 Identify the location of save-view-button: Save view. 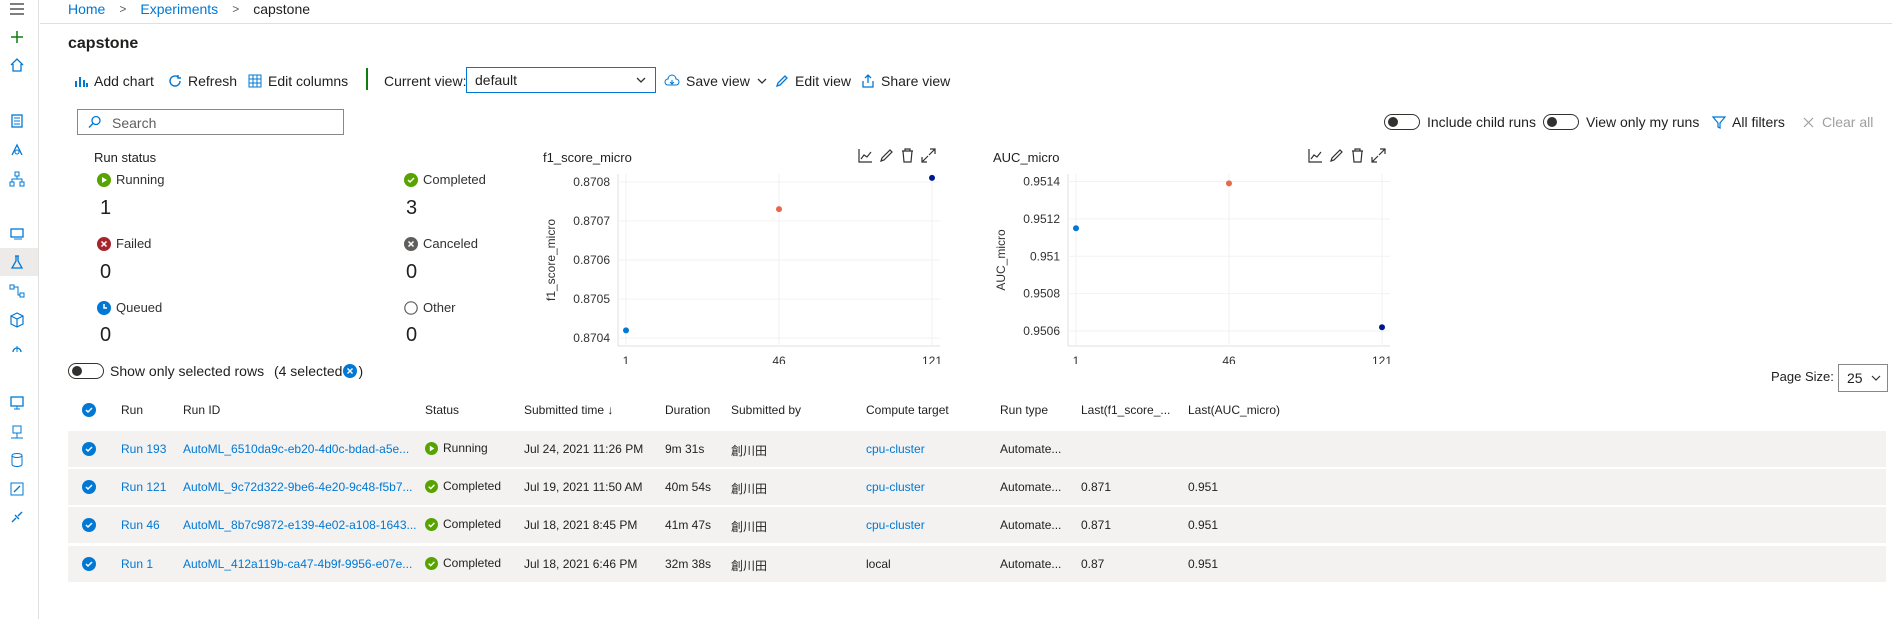
(716, 81).